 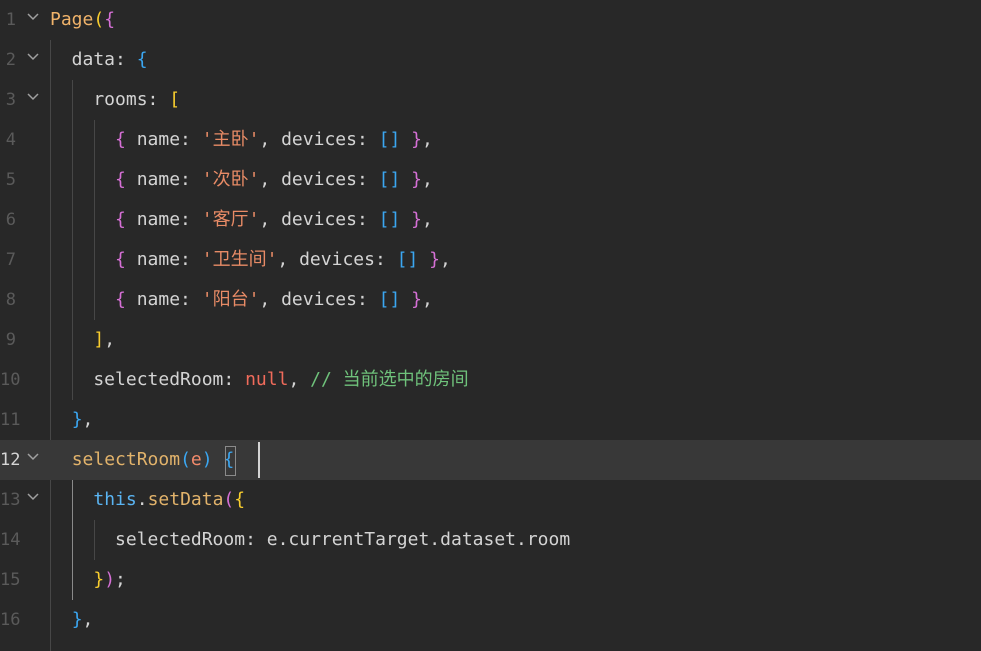 What do you see at coordinates (10, 580) in the screenshot?
I see `line-number: 15` at bounding box center [10, 580].